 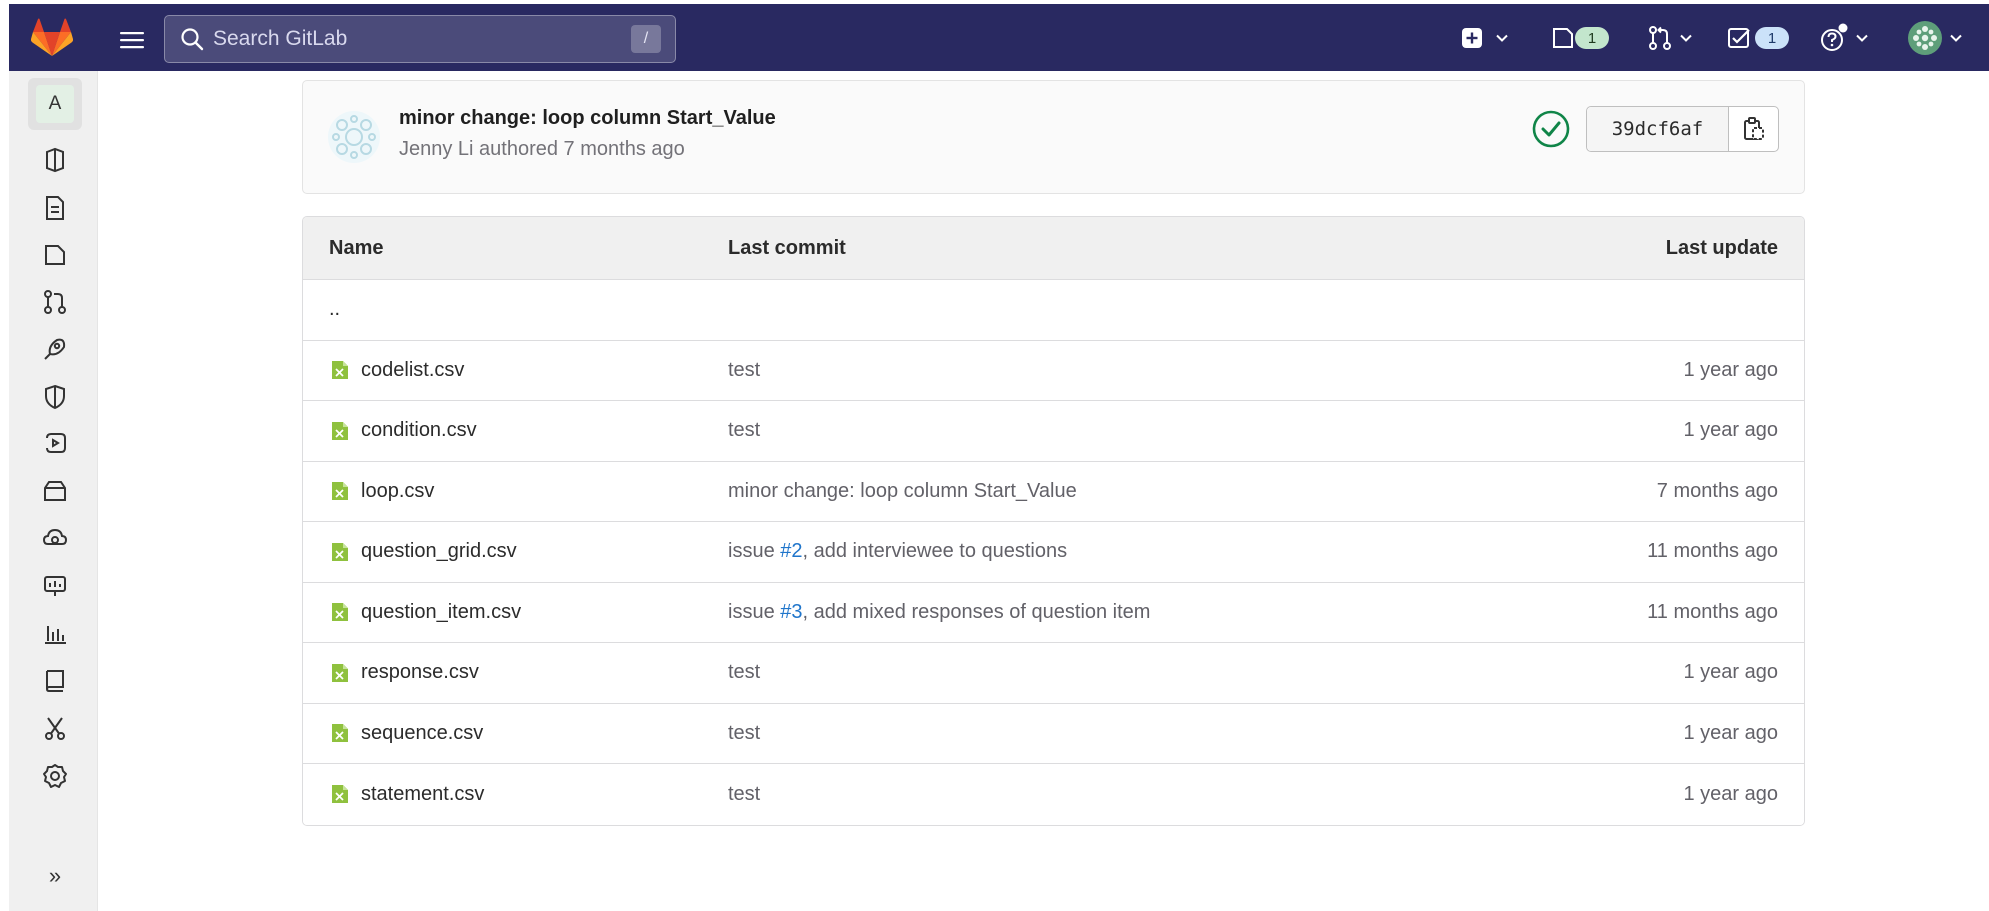 What do you see at coordinates (1053, 248) in the screenshot?
I see `table-header: Name Last commit Last update` at bounding box center [1053, 248].